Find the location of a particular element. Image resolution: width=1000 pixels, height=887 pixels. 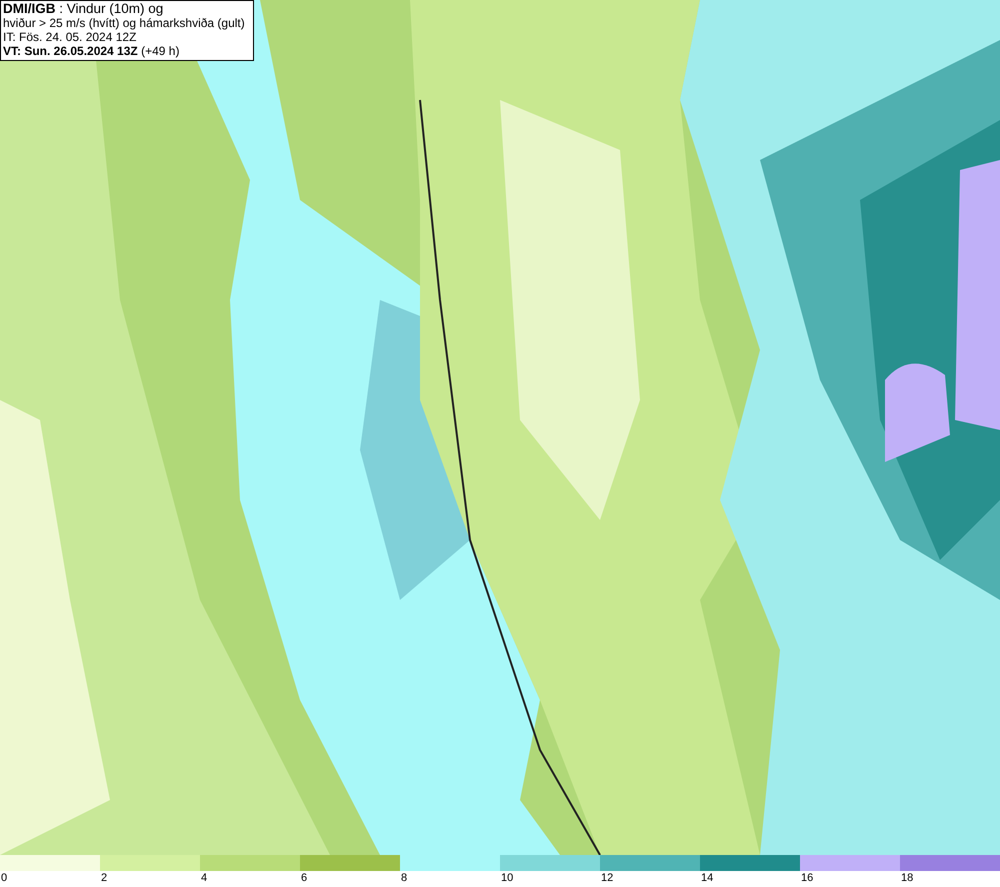

info-text: VT: Sun. 26.05.2024 13Z (+49 h) is located at coordinates (91, 51).